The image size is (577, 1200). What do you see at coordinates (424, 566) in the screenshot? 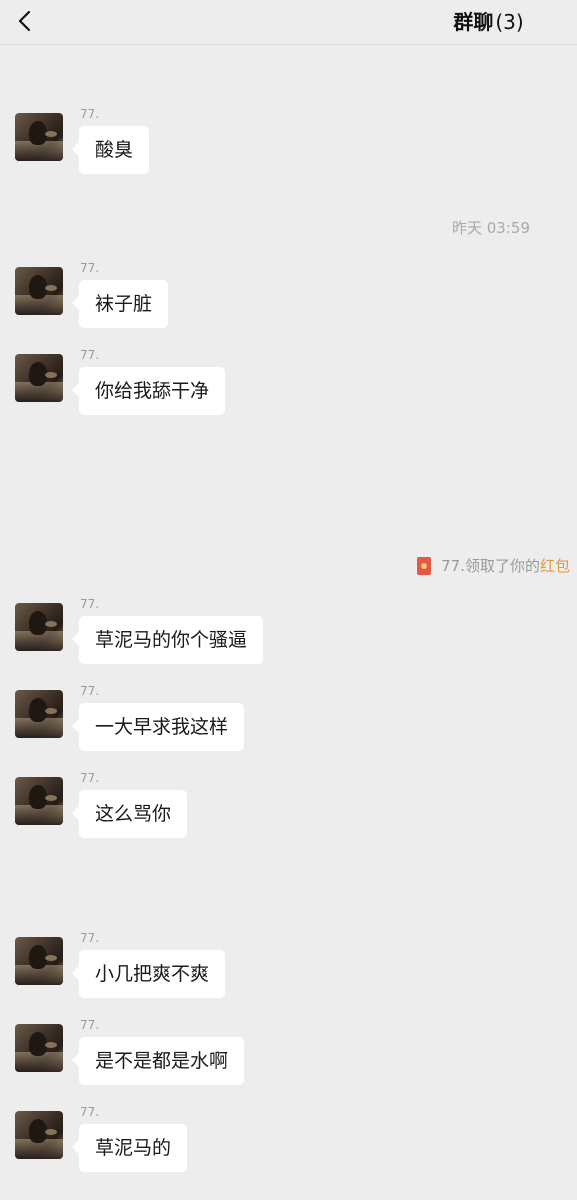
I see `red-packet-icon` at bounding box center [424, 566].